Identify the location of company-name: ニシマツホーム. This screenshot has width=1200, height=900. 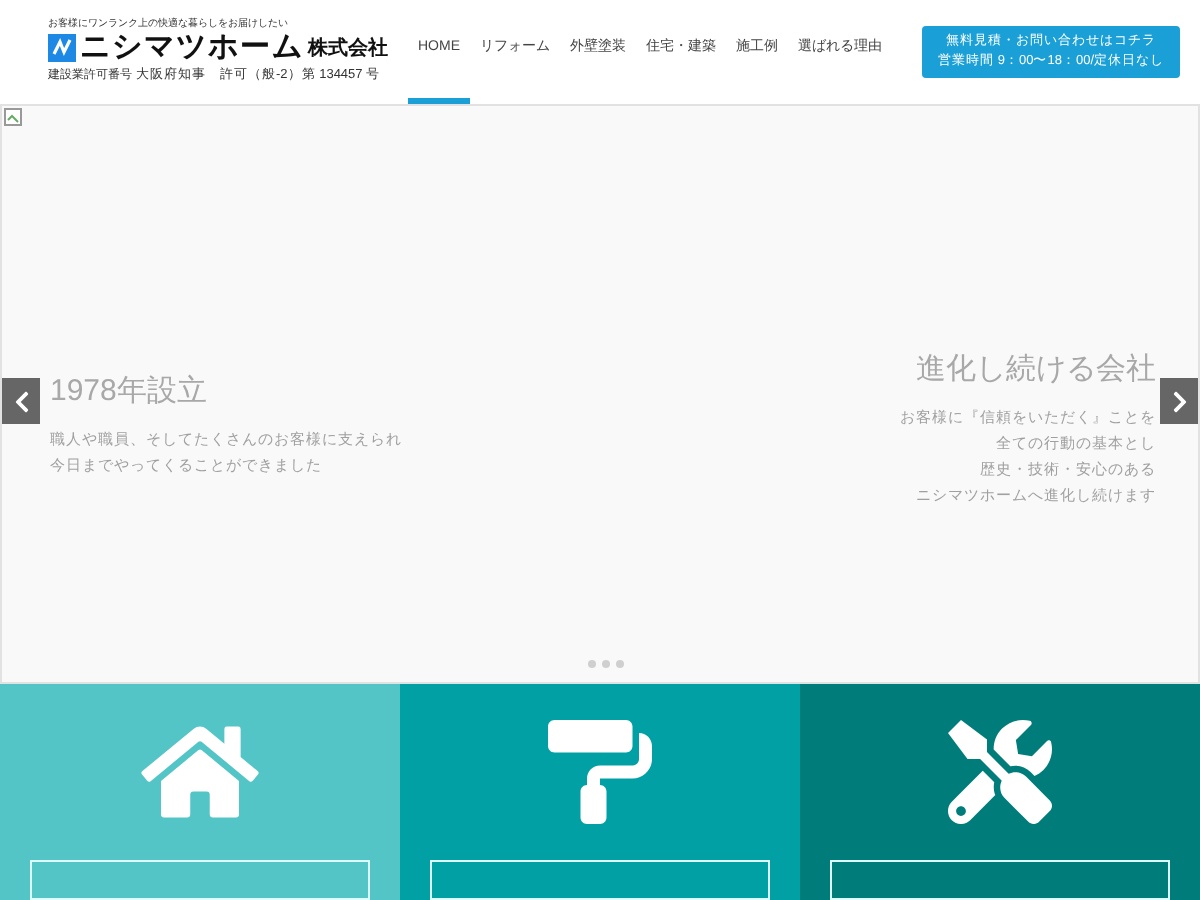
(192, 48).